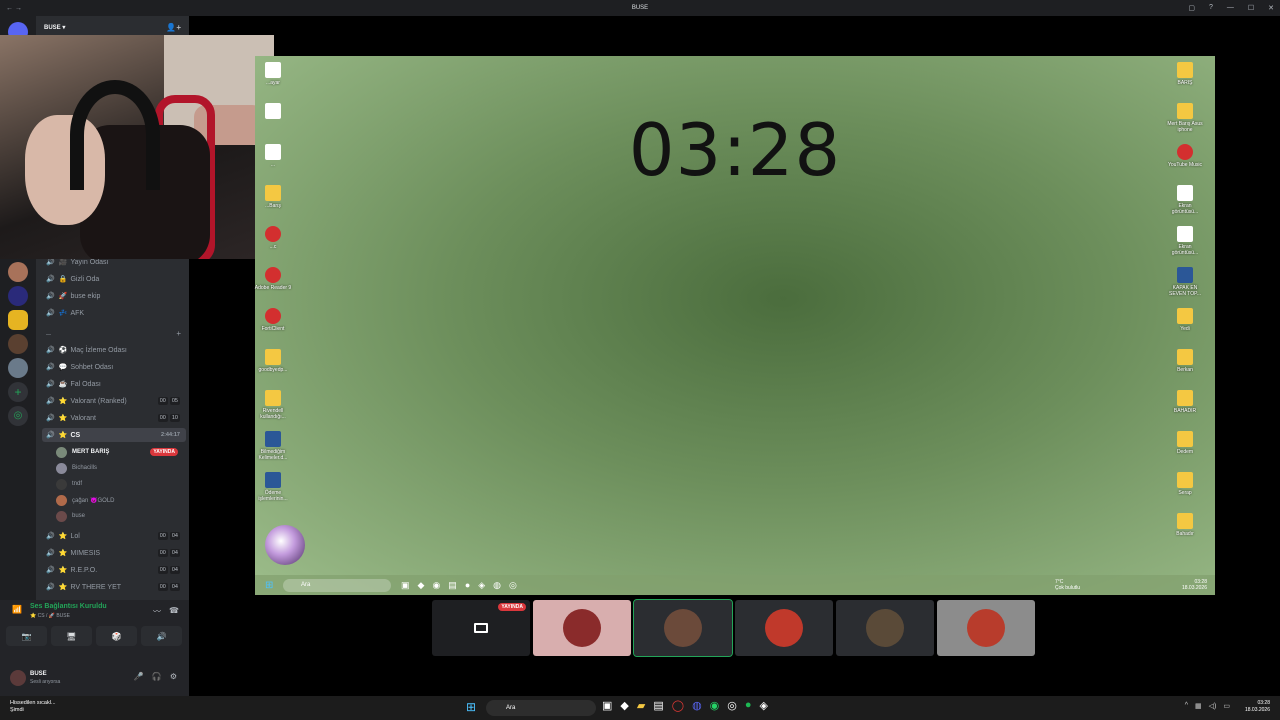  Describe the element at coordinates (18, 416) in the screenshot. I see `explore-icon: ◎` at that location.